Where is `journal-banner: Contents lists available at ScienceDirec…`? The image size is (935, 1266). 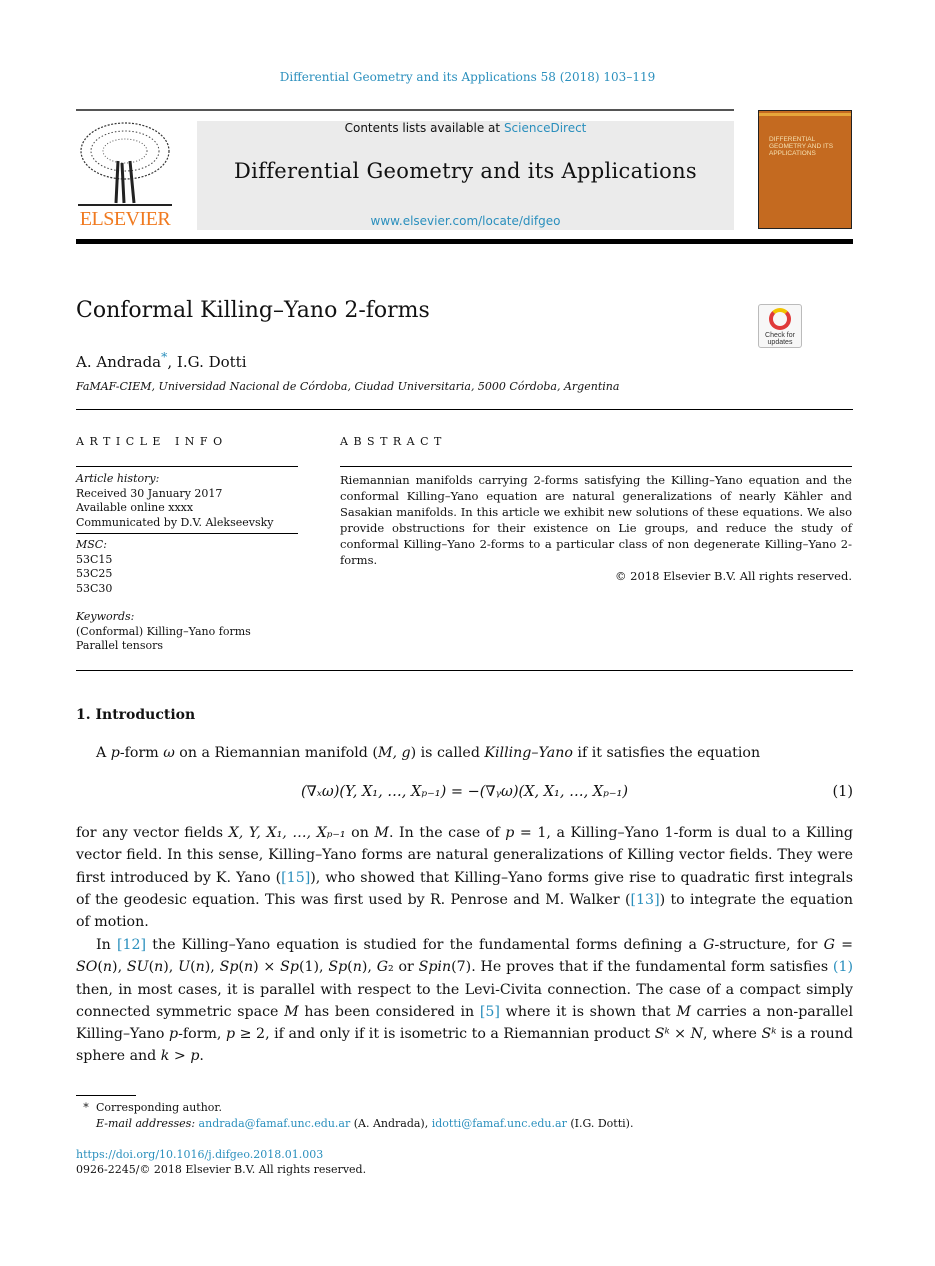 journal-banner: Contents lists available at ScienceDirec… is located at coordinates (465, 175).